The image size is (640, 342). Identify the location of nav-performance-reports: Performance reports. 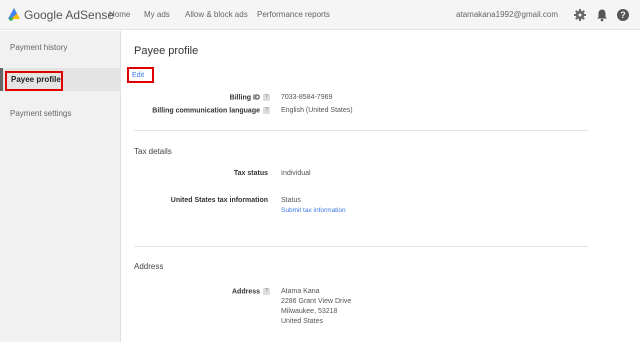
(293, 14).